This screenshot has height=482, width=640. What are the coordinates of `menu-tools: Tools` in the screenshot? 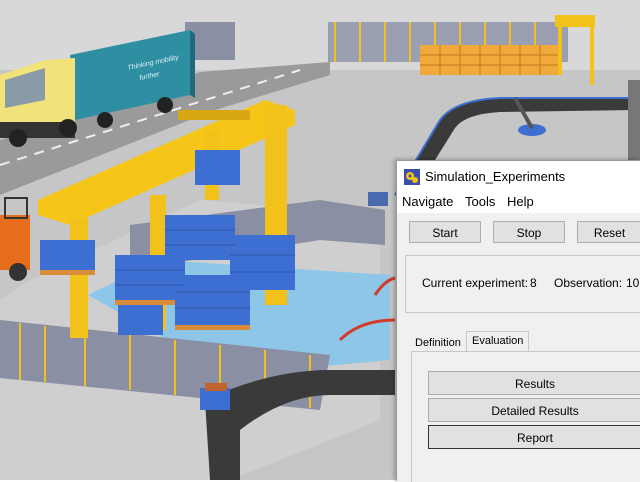 It's located at (480, 201).